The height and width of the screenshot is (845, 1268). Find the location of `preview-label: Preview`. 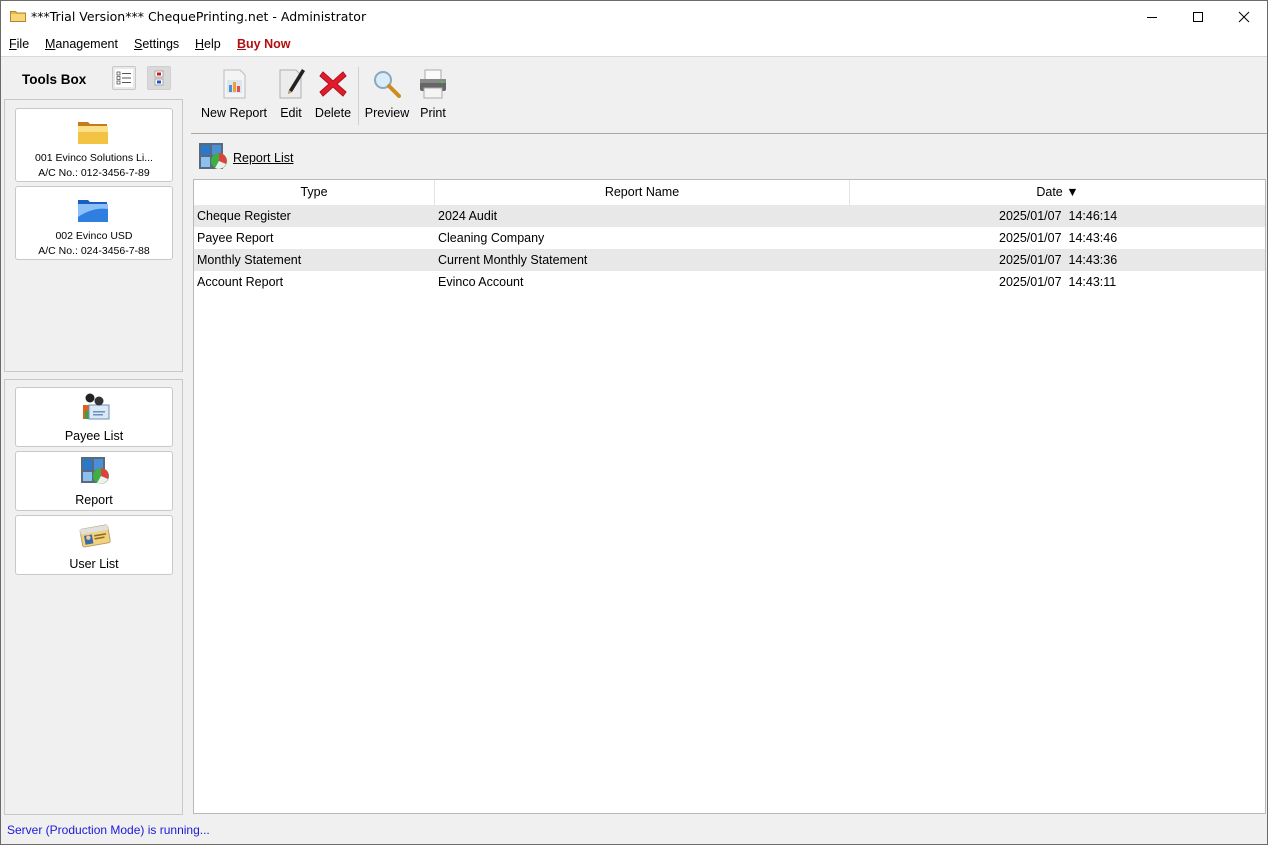

preview-label: Preview is located at coordinates (387, 113).